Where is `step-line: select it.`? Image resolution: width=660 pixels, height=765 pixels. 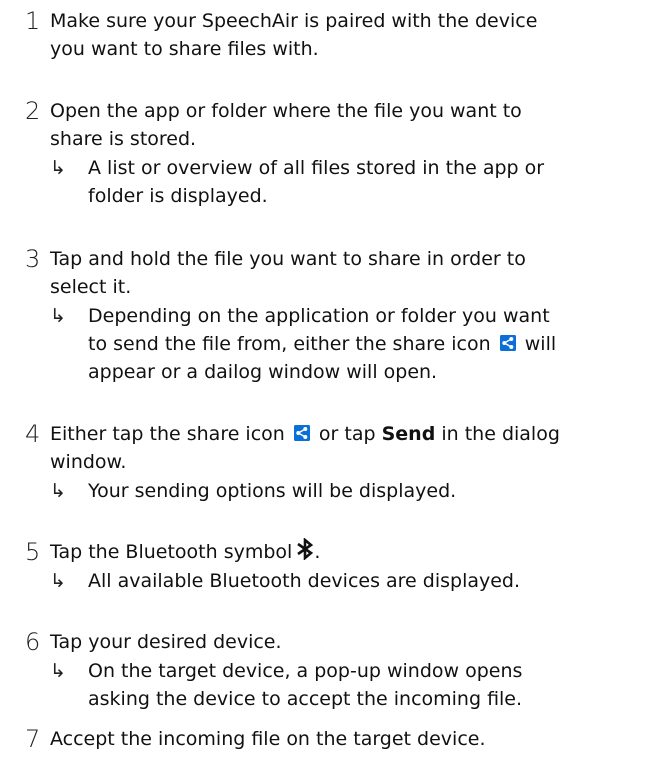
step-line: select it. is located at coordinates (91, 287).